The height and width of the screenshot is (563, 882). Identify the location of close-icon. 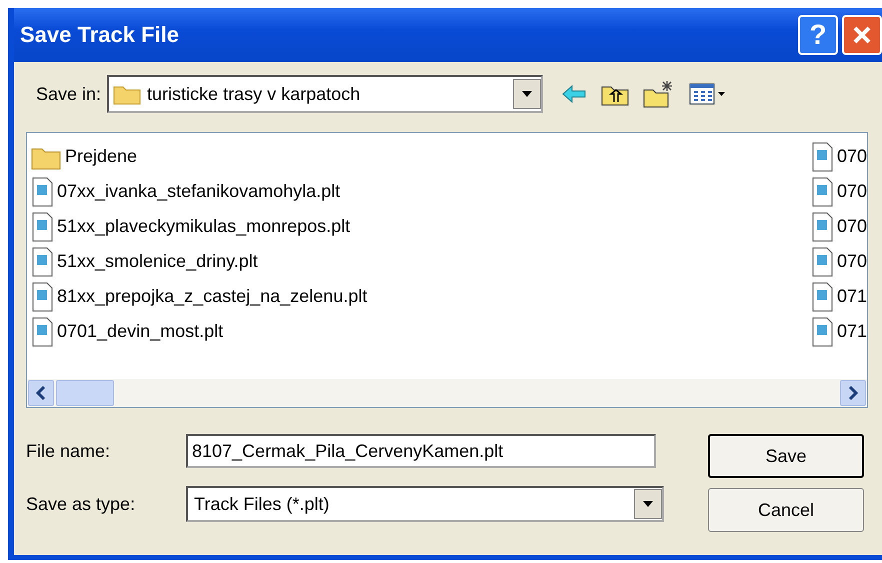
(862, 35).